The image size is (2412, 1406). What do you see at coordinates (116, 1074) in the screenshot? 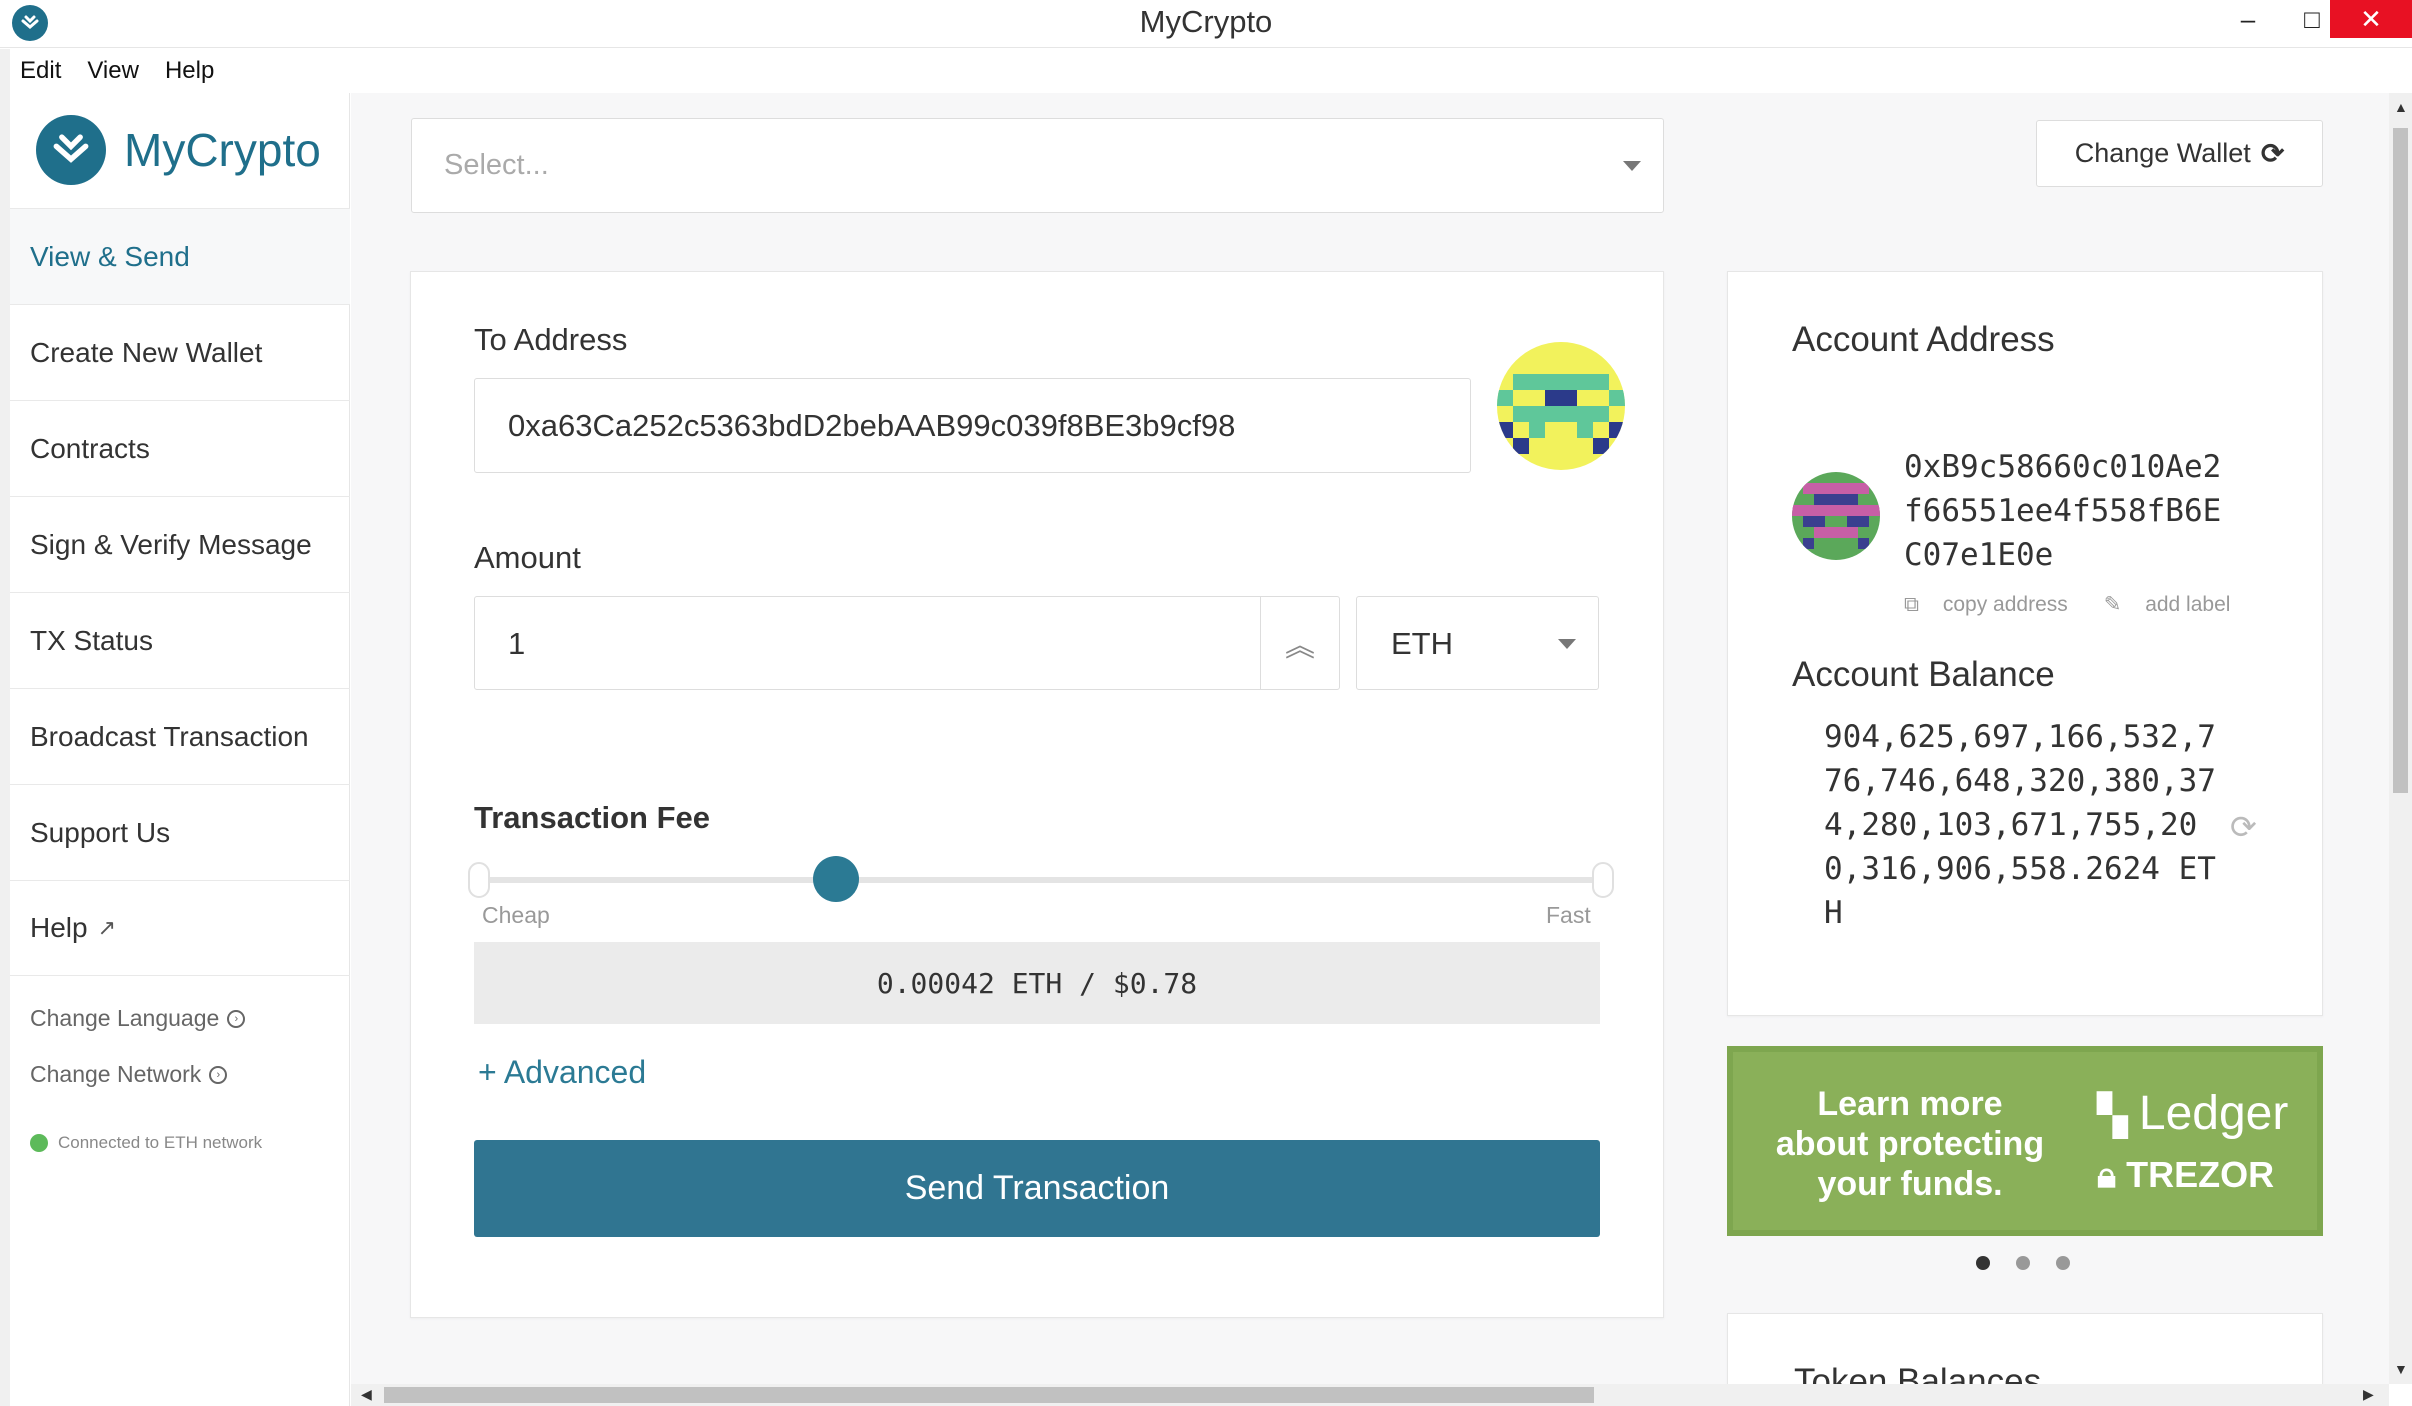
I see `change-network-label: Change Network` at bounding box center [116, 1074].